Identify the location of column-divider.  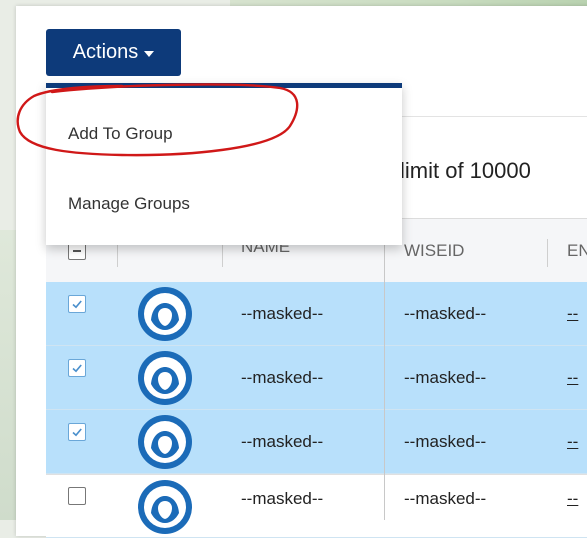
(384, 369).